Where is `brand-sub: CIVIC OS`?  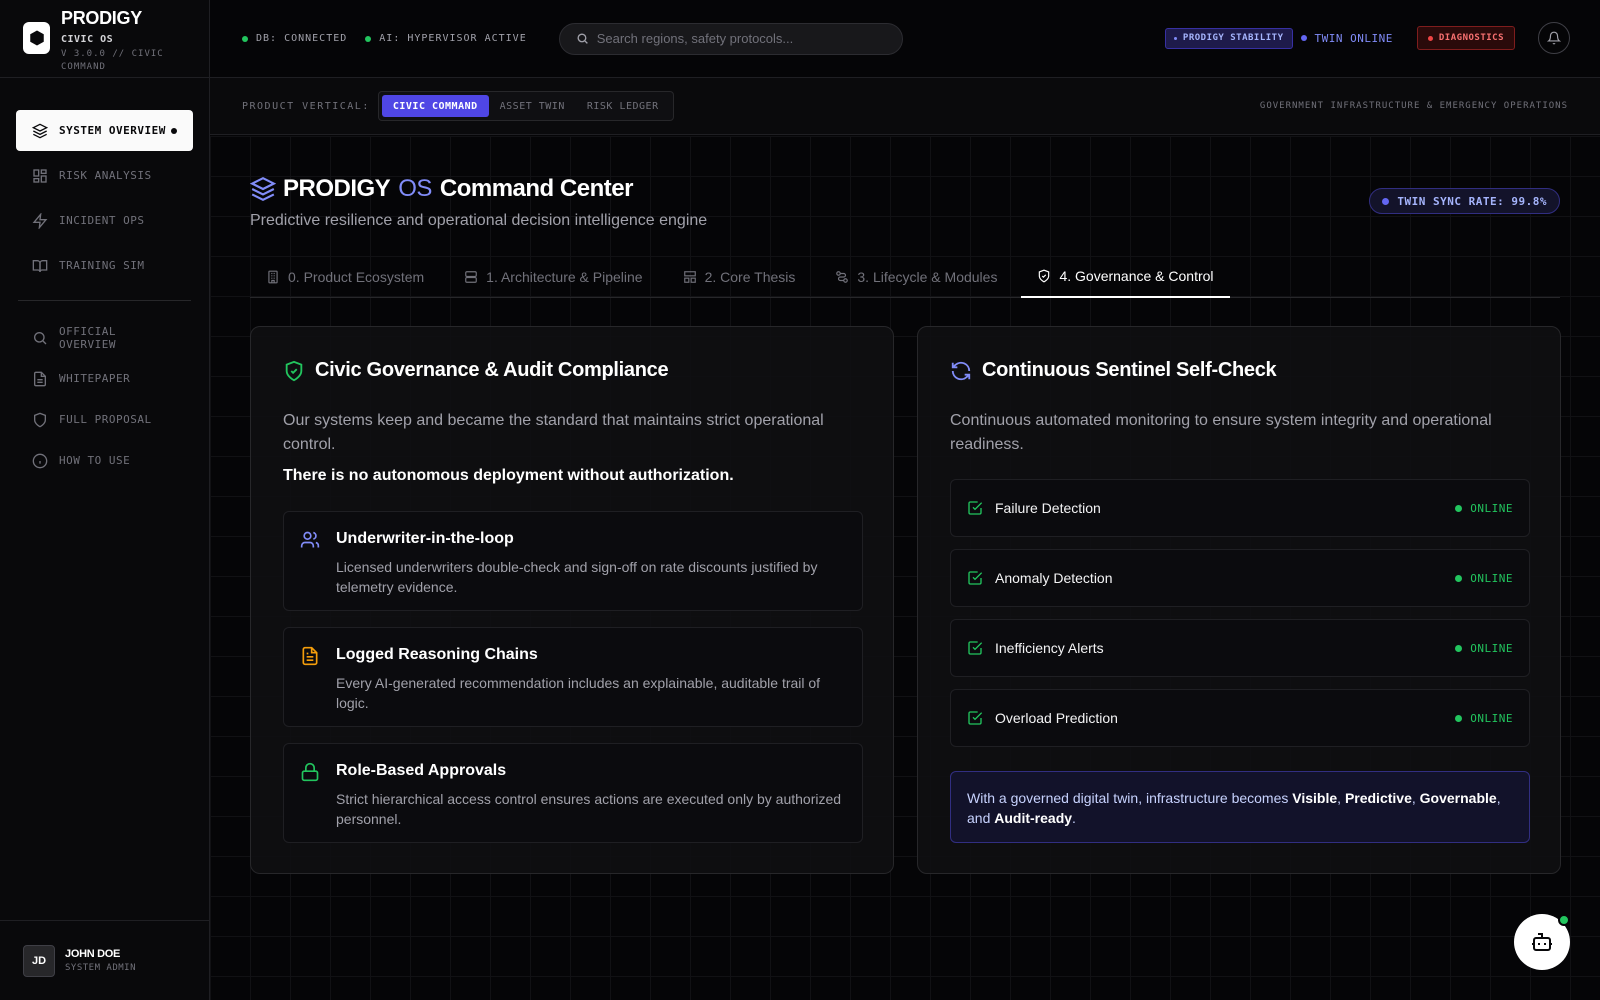
brand-sub: CIVIC OS is located at coordinates (87, 39).